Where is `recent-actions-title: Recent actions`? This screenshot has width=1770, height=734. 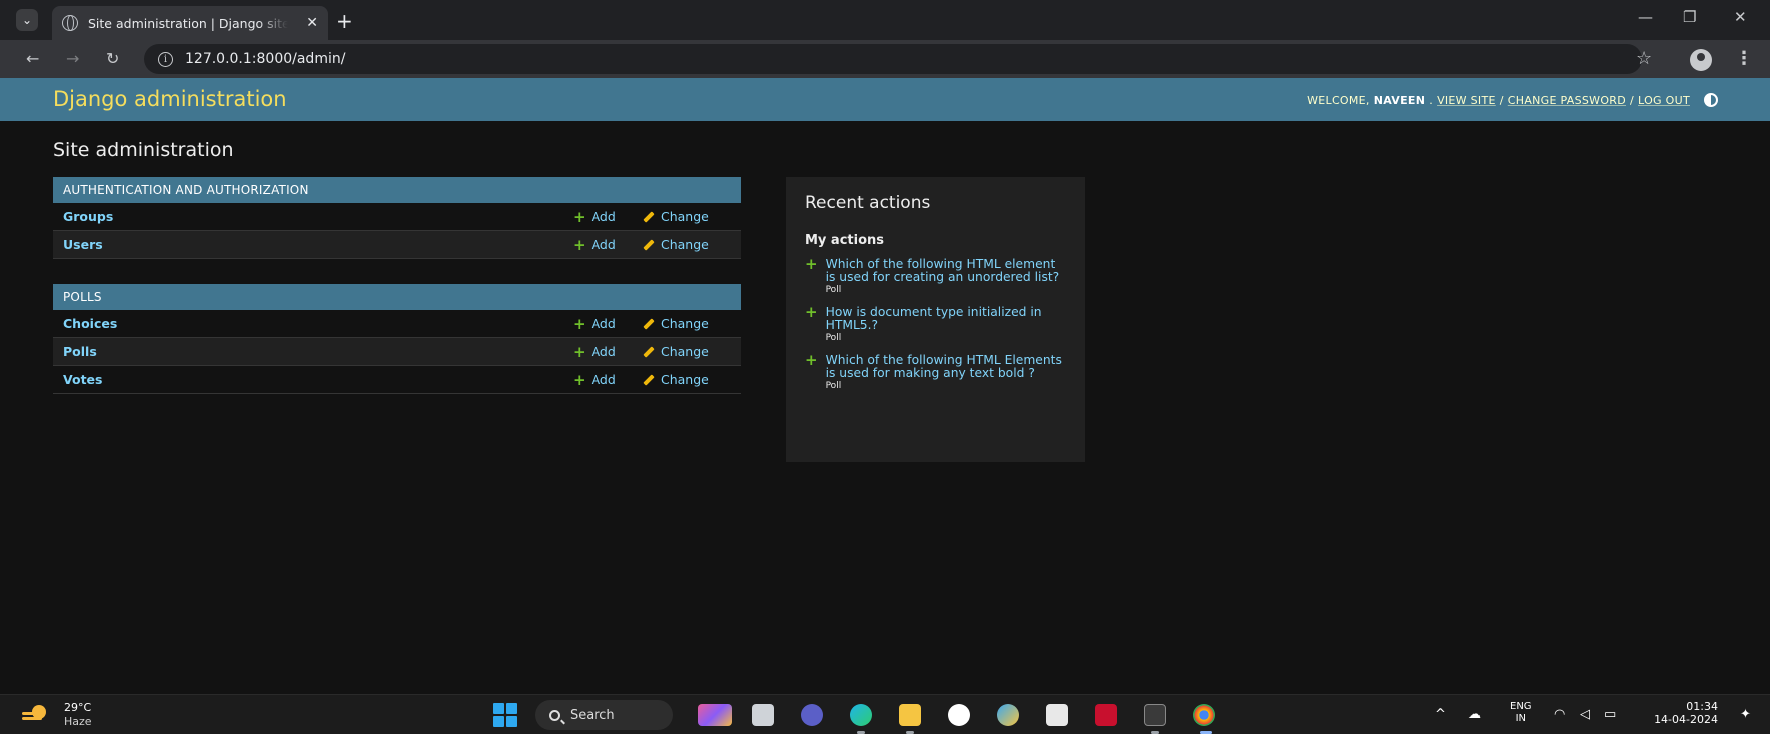
recent-actions-title: Recent actions is located at coordinates (868, 203).